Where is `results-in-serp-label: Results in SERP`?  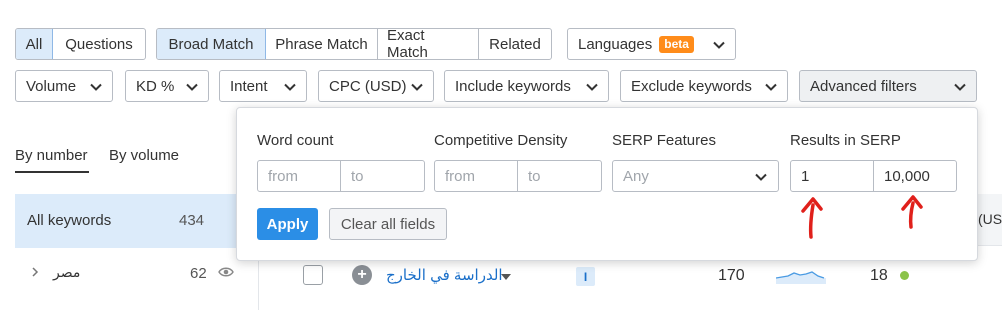
results-in-serp-label: Results in SERP is located at coordinates (845, 140).